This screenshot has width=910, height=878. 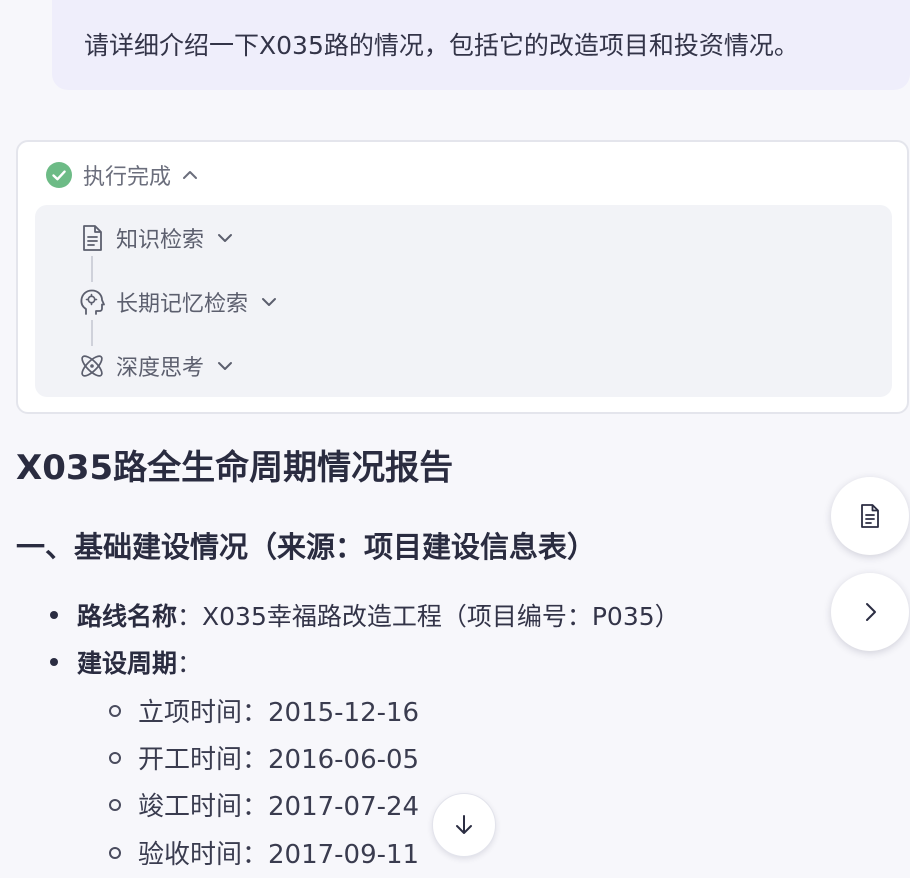 I want to click on step-deep-thinking: 深度思考, so click(x=155, y=366).